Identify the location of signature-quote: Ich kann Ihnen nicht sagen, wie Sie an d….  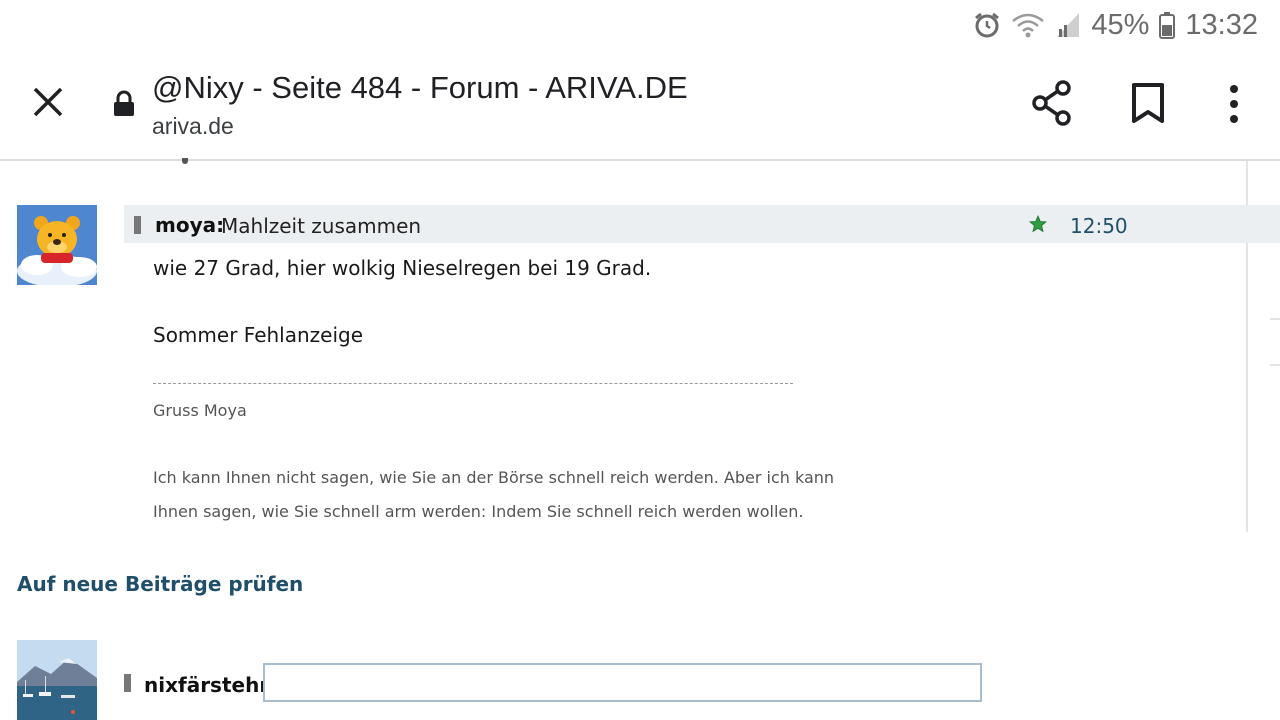
(494, 477).